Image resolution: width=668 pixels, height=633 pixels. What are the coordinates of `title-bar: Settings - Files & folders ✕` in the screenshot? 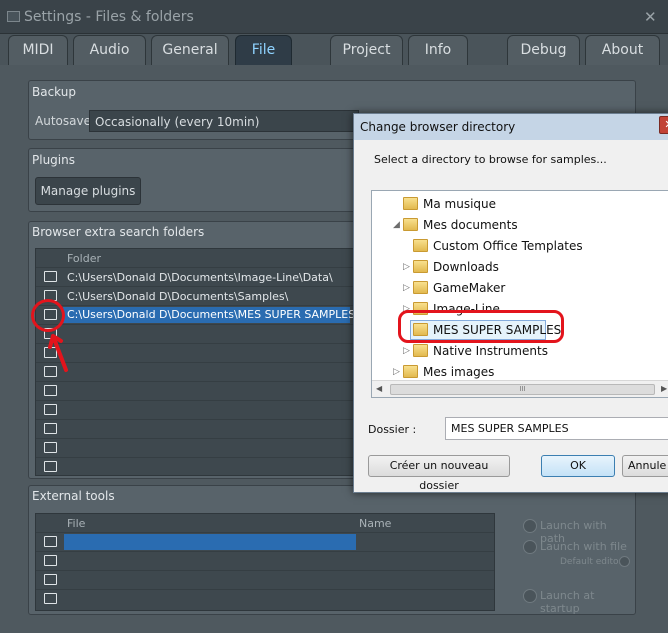 It's located at (334, 17).